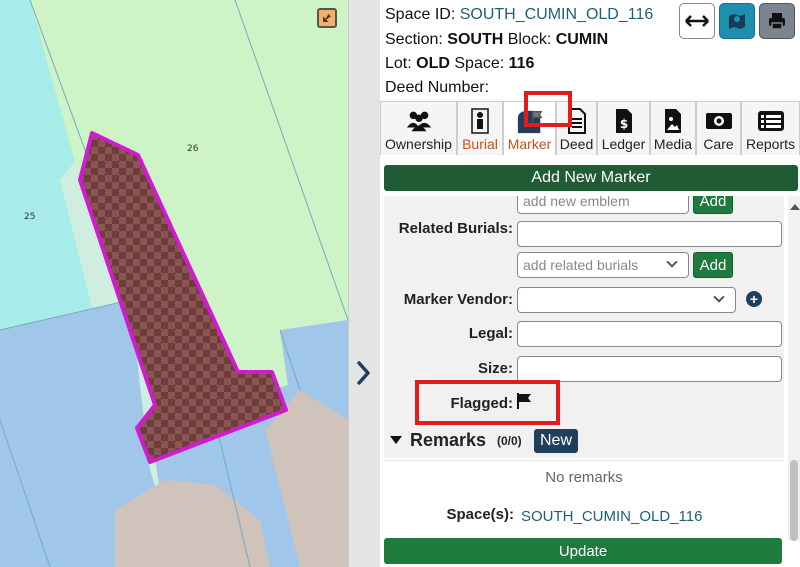  What do you see at coordinates (673, 121) in the screenshot?
I see `image-icon` at bounding box center [673, 121].